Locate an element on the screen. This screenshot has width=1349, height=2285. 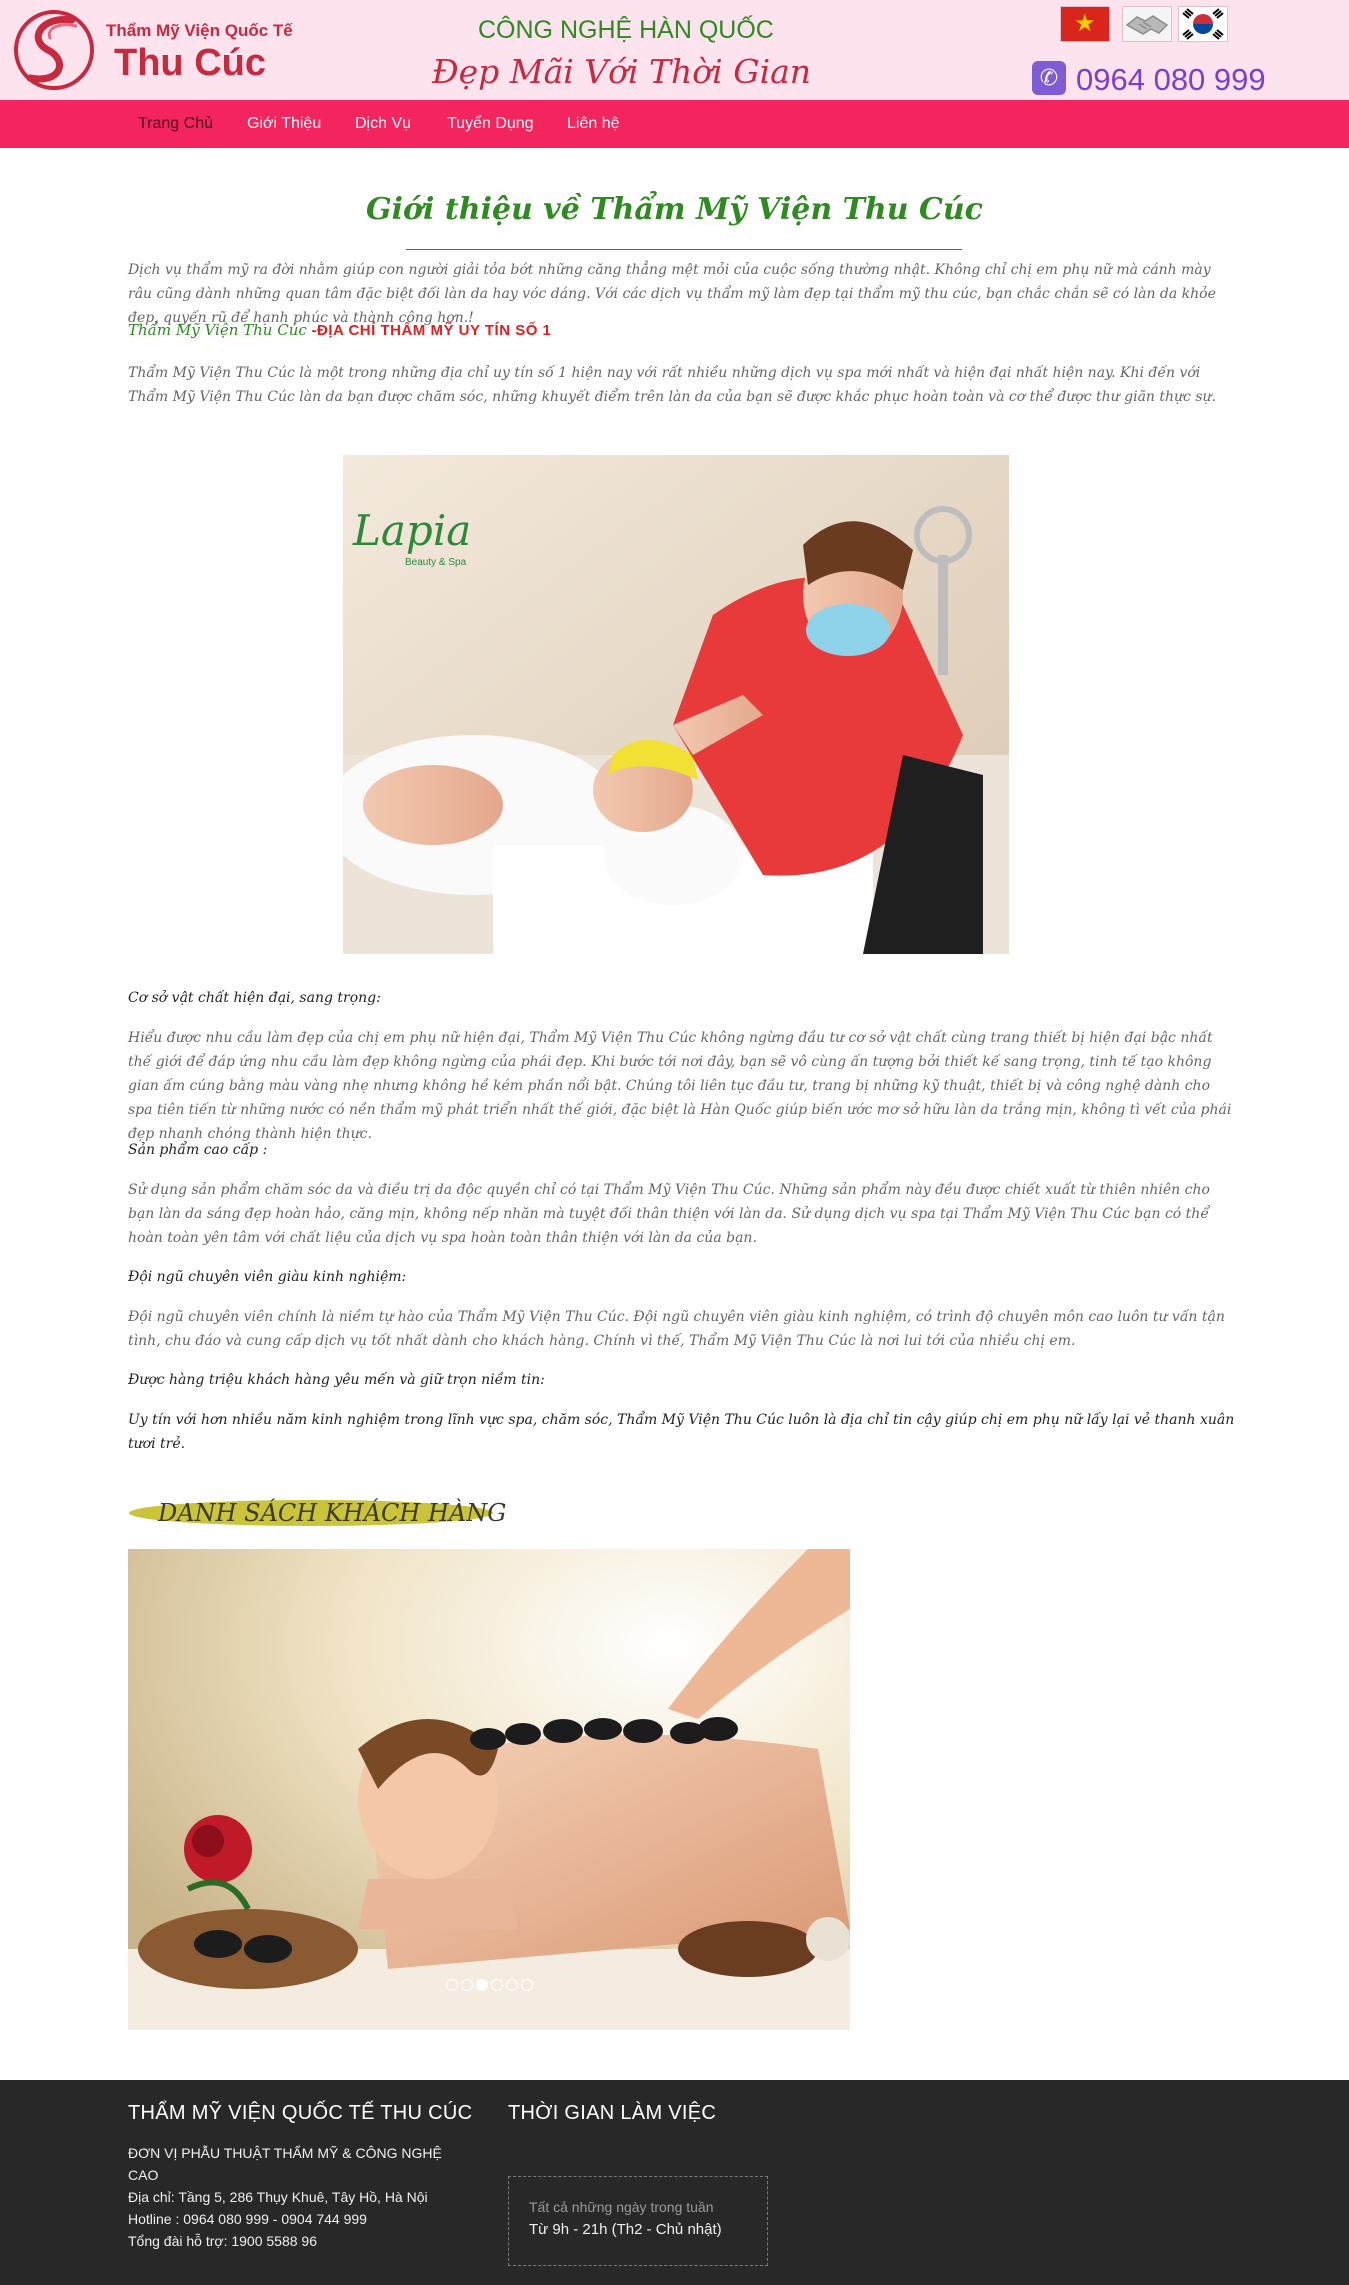
lapia-logo-text: Lapia is located at coordinates (411, 530).